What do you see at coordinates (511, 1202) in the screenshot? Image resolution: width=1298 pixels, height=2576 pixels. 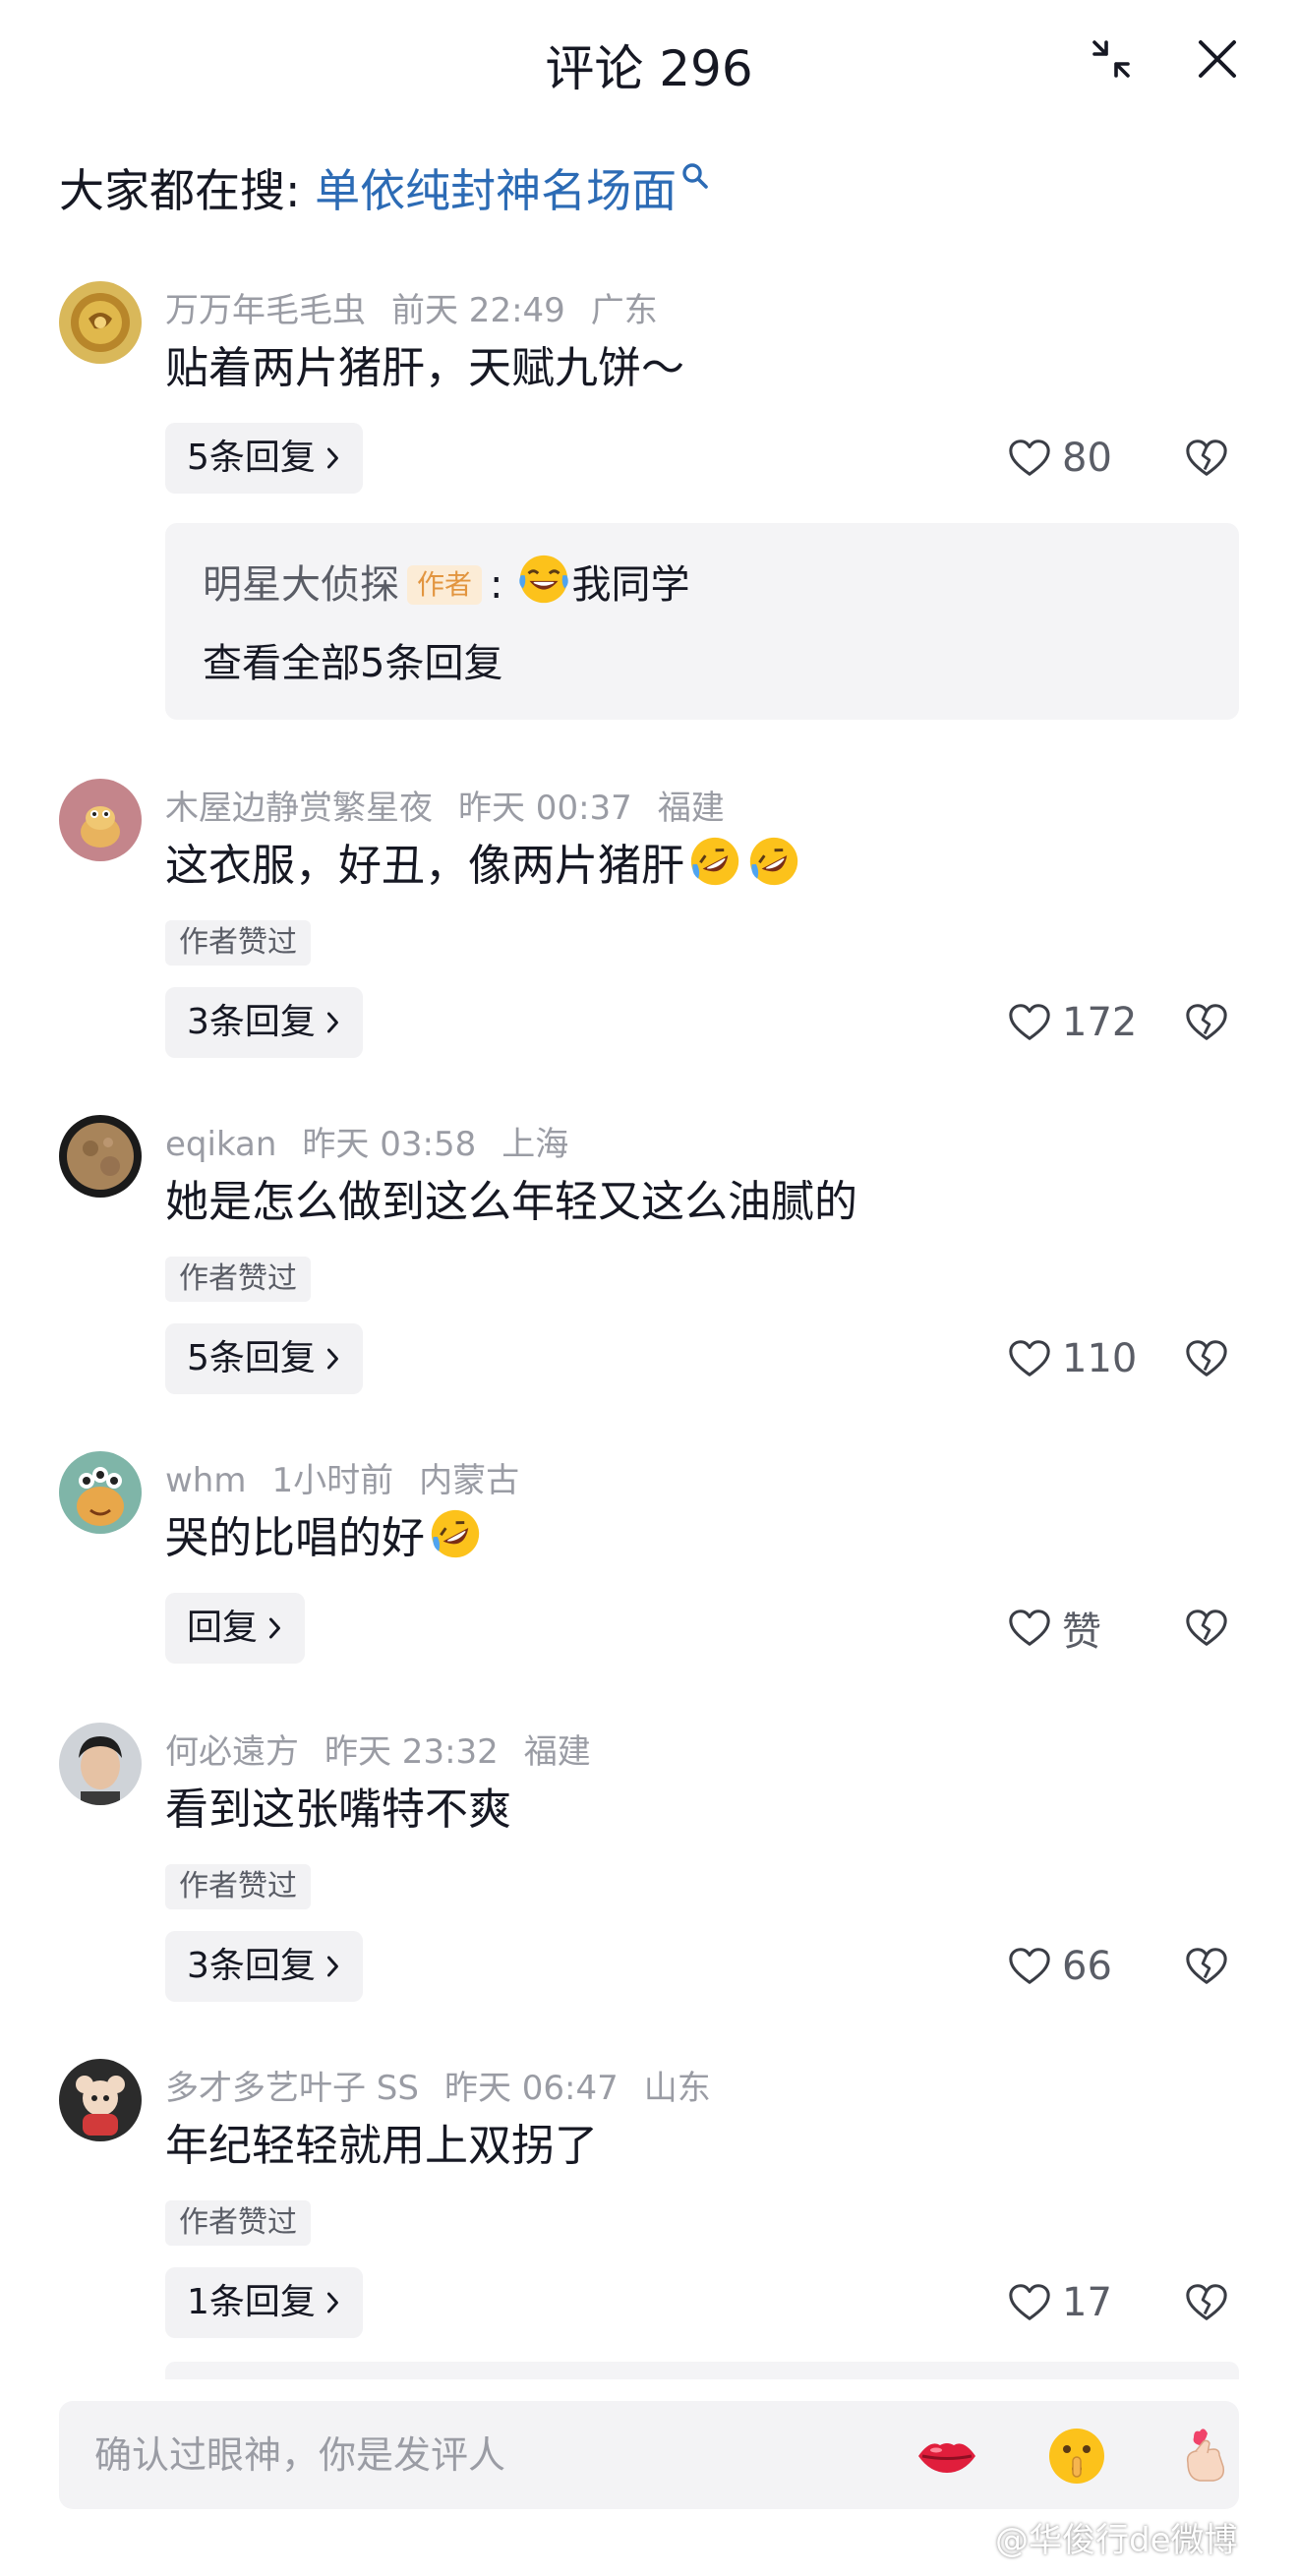 I see `comment-text: 她是怎么做到这么年轻又这么油腻的` at bounding box center [511, 1202].